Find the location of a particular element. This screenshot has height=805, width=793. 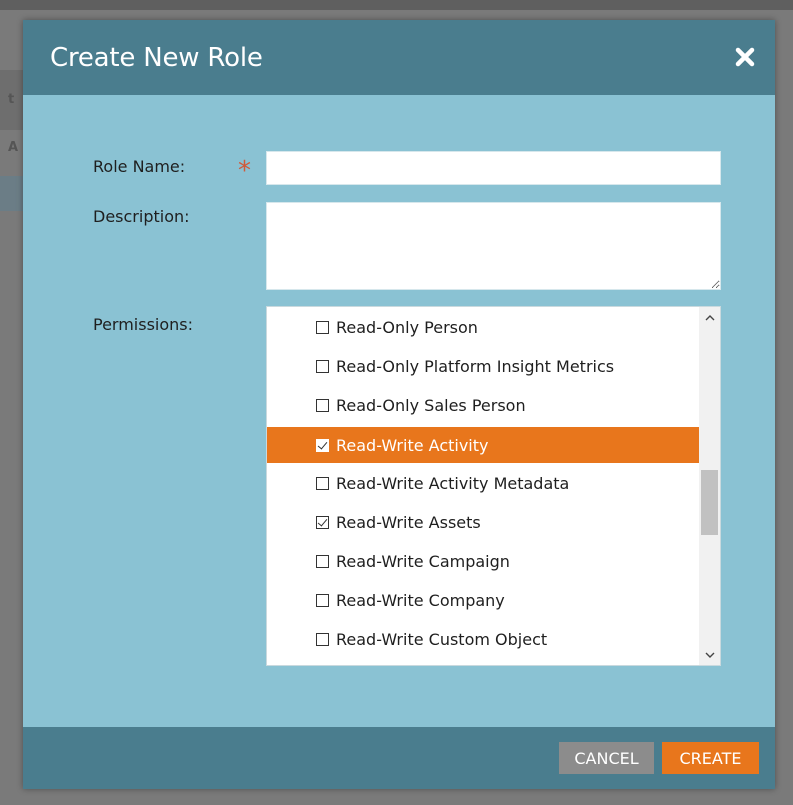

permission-label: Read-Write Campaign is located at coordinates (423, 561).